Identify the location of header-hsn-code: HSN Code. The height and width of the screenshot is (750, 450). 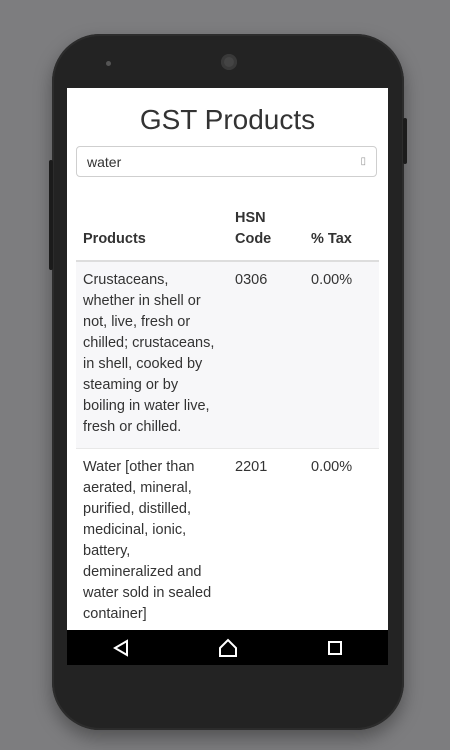
(266, 231).